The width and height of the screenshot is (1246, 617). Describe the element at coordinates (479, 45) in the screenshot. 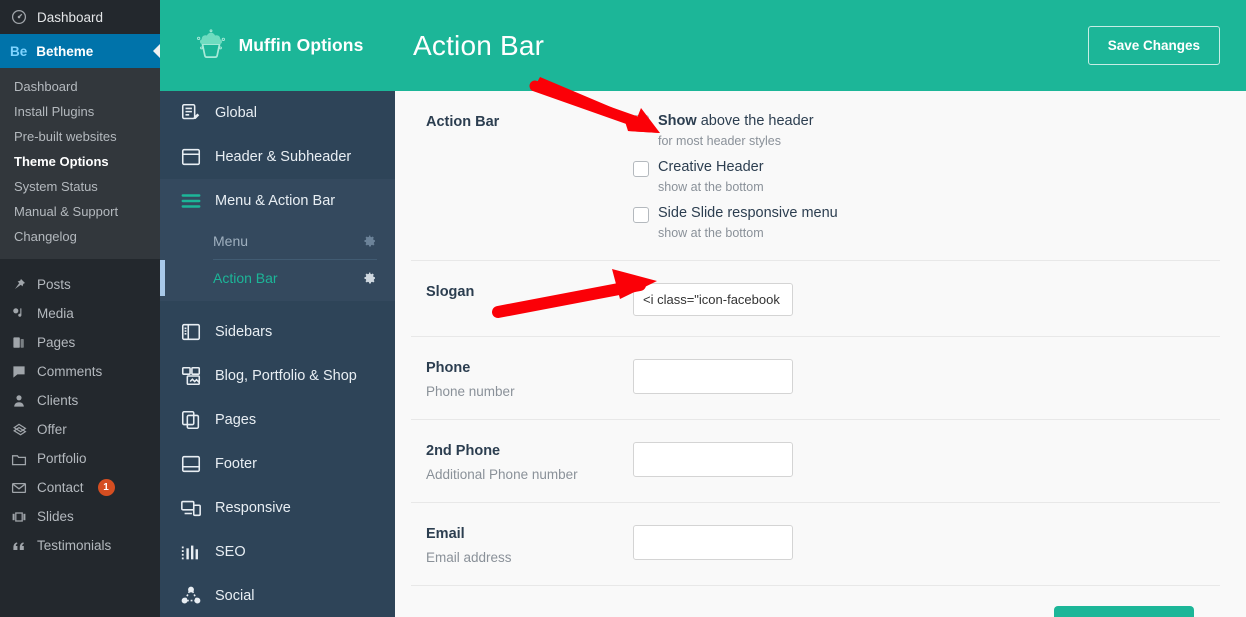

I see `page-title: Action Bar` at that location.